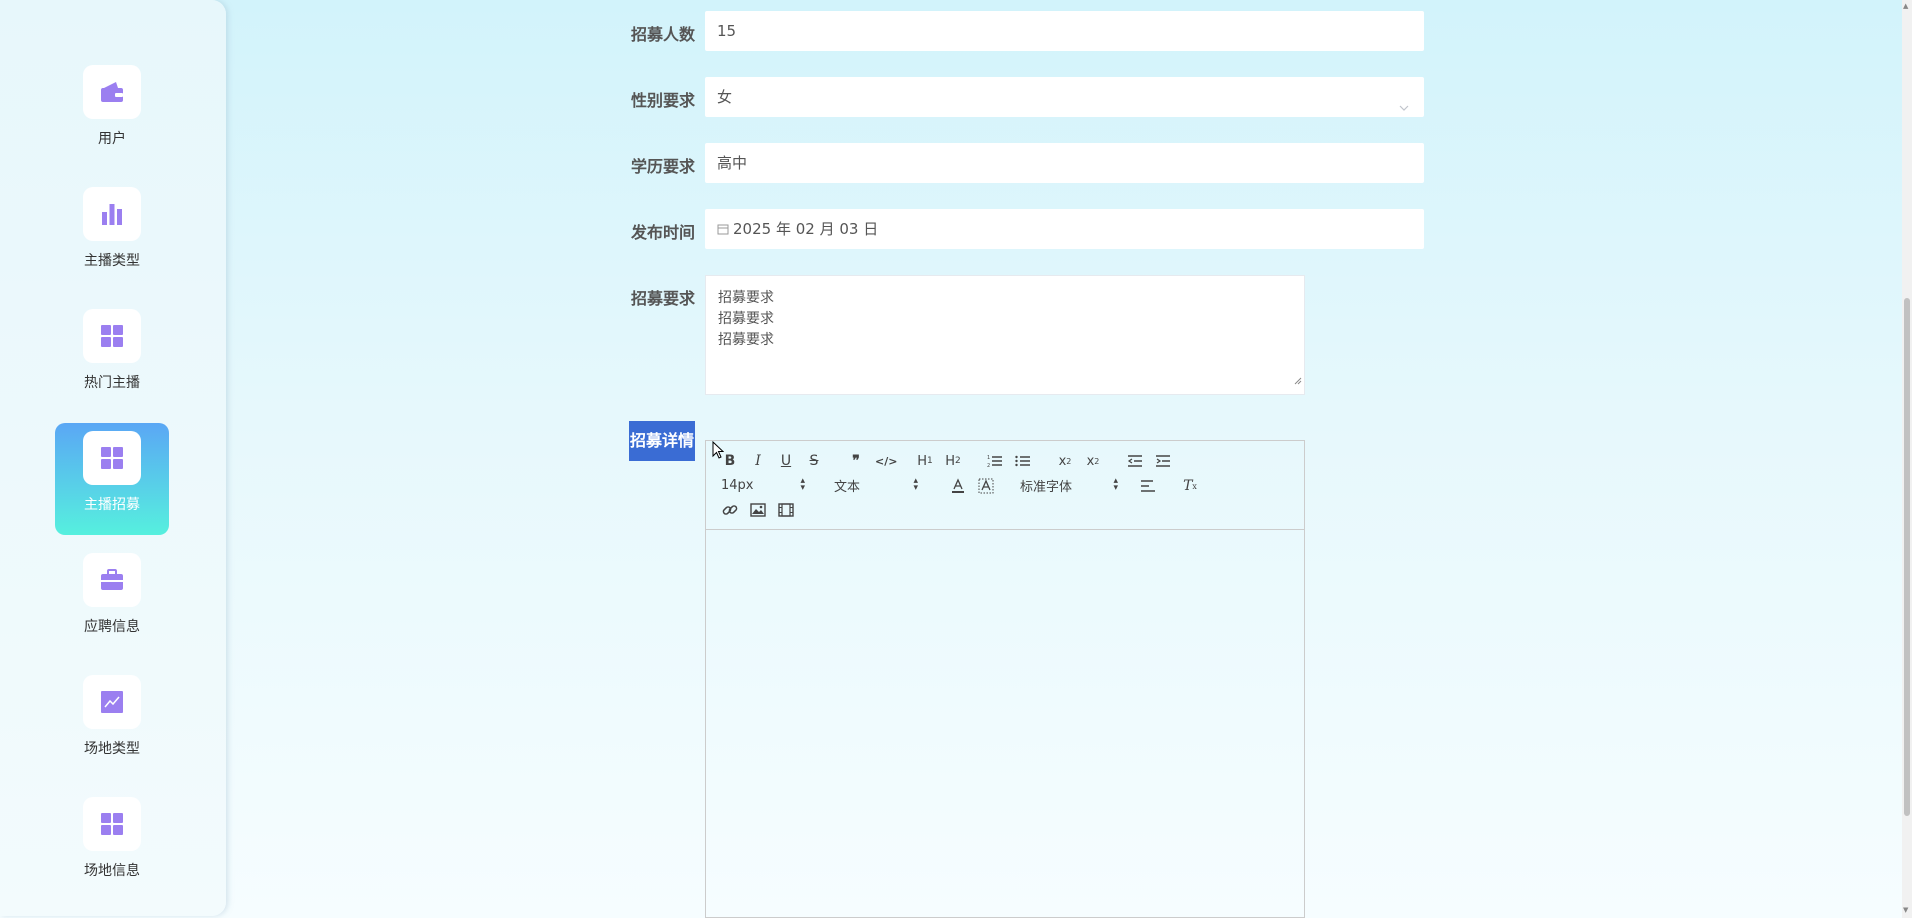  I want to click on clear-format-icon: Tx, so click(1190, 486).